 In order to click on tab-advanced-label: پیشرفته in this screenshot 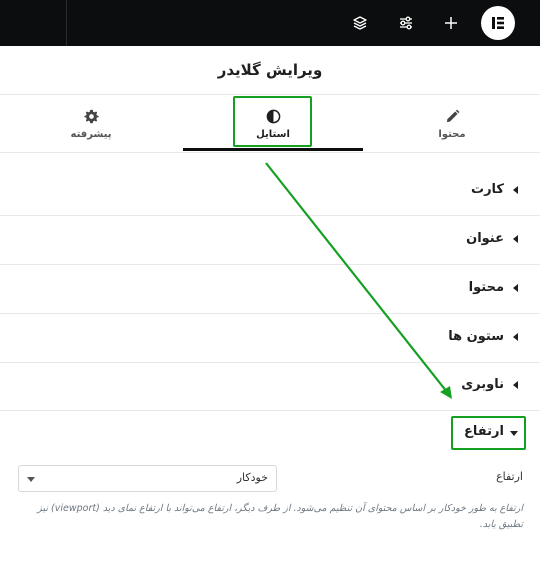, I will do `click(91, 134)`.